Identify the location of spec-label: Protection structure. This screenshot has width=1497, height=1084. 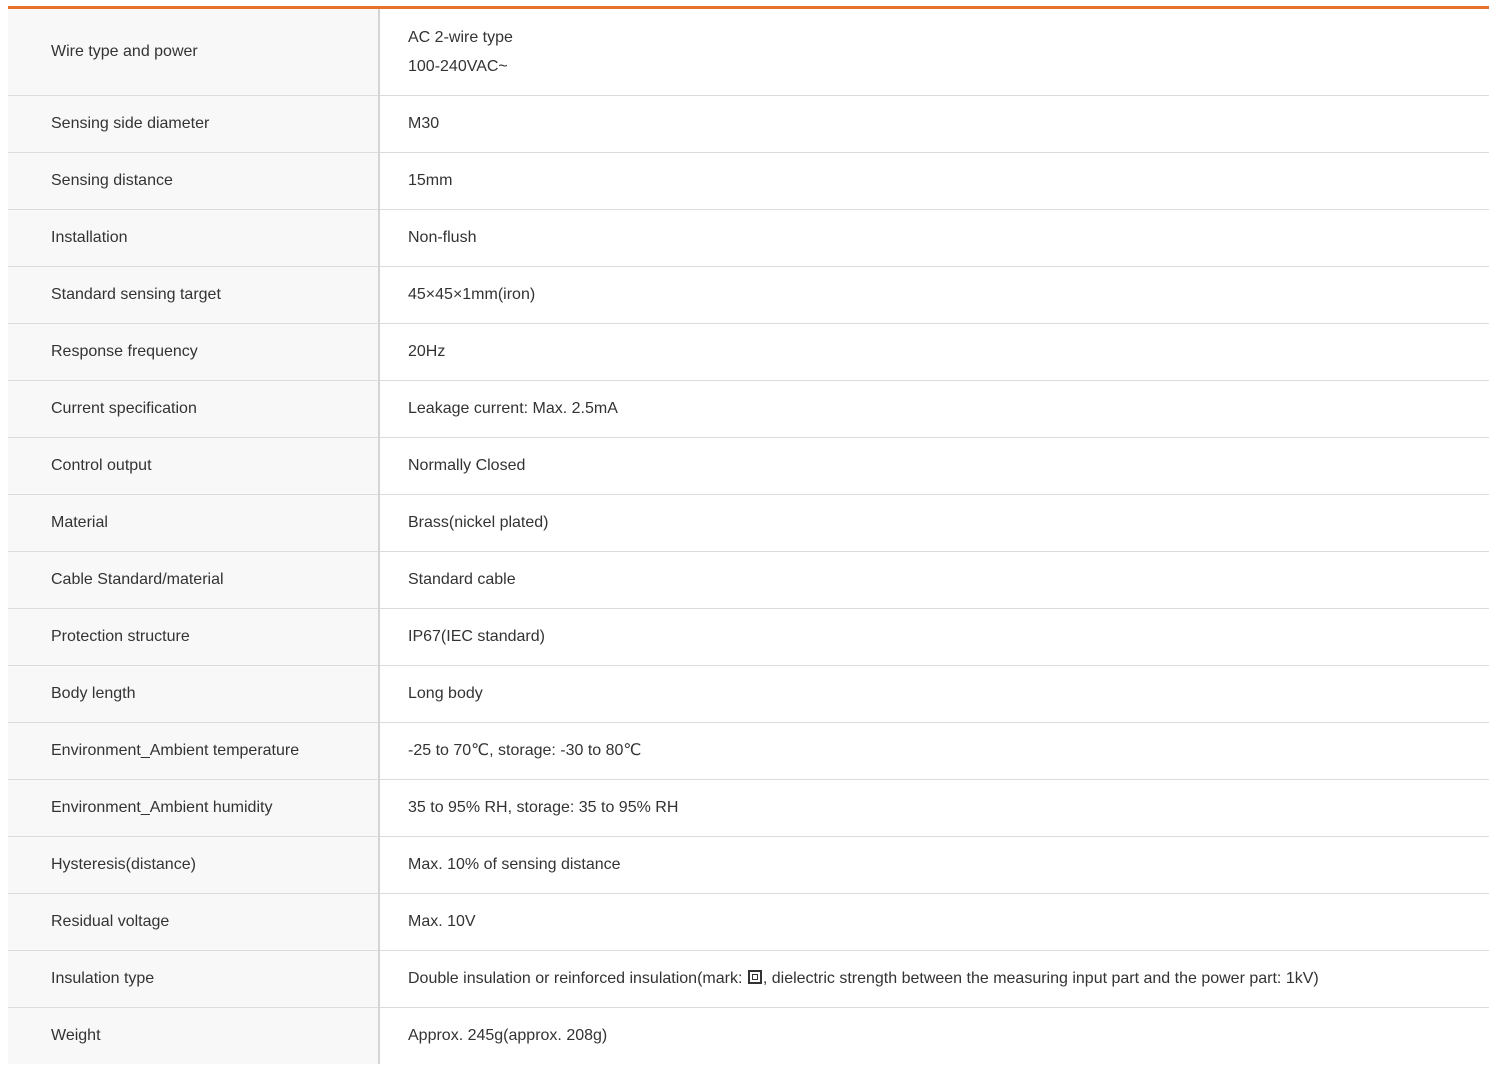
(194, 637).